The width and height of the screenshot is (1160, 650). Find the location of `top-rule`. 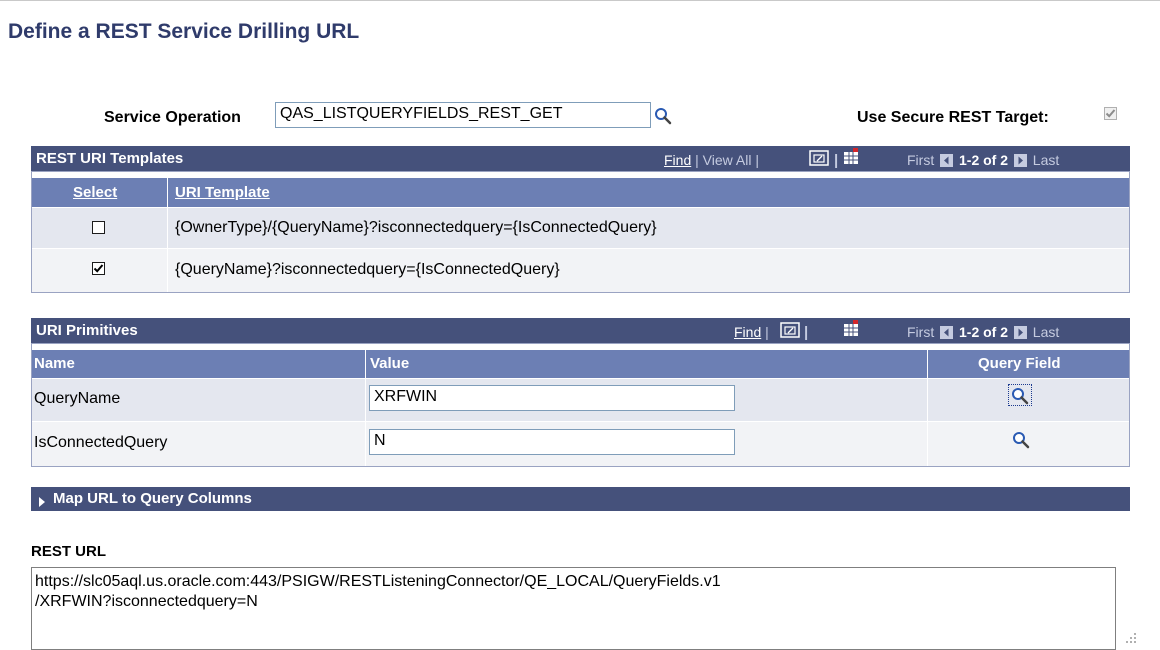

top-rule is located at coordinates (580, 0).